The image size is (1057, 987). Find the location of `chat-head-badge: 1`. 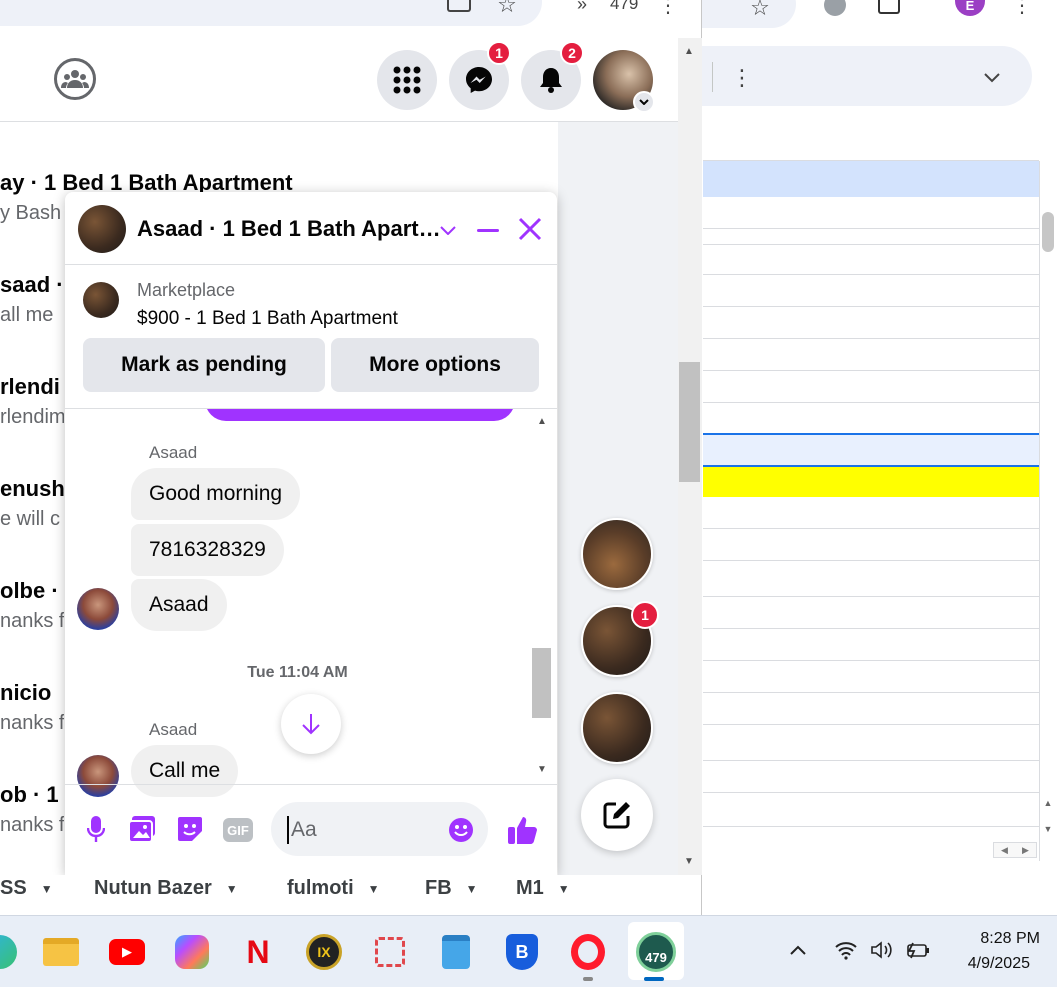

chat-head-badge: 1 is located at coordinates (645, 615).